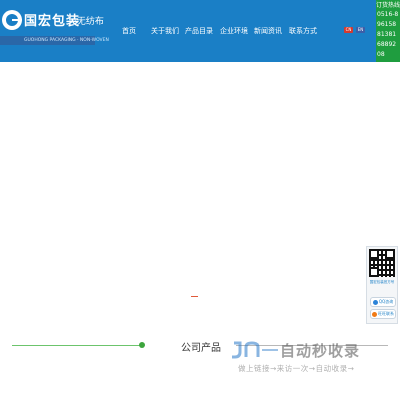  I want to click on qq-consult-button: QQ咨询, so click(383, 302).